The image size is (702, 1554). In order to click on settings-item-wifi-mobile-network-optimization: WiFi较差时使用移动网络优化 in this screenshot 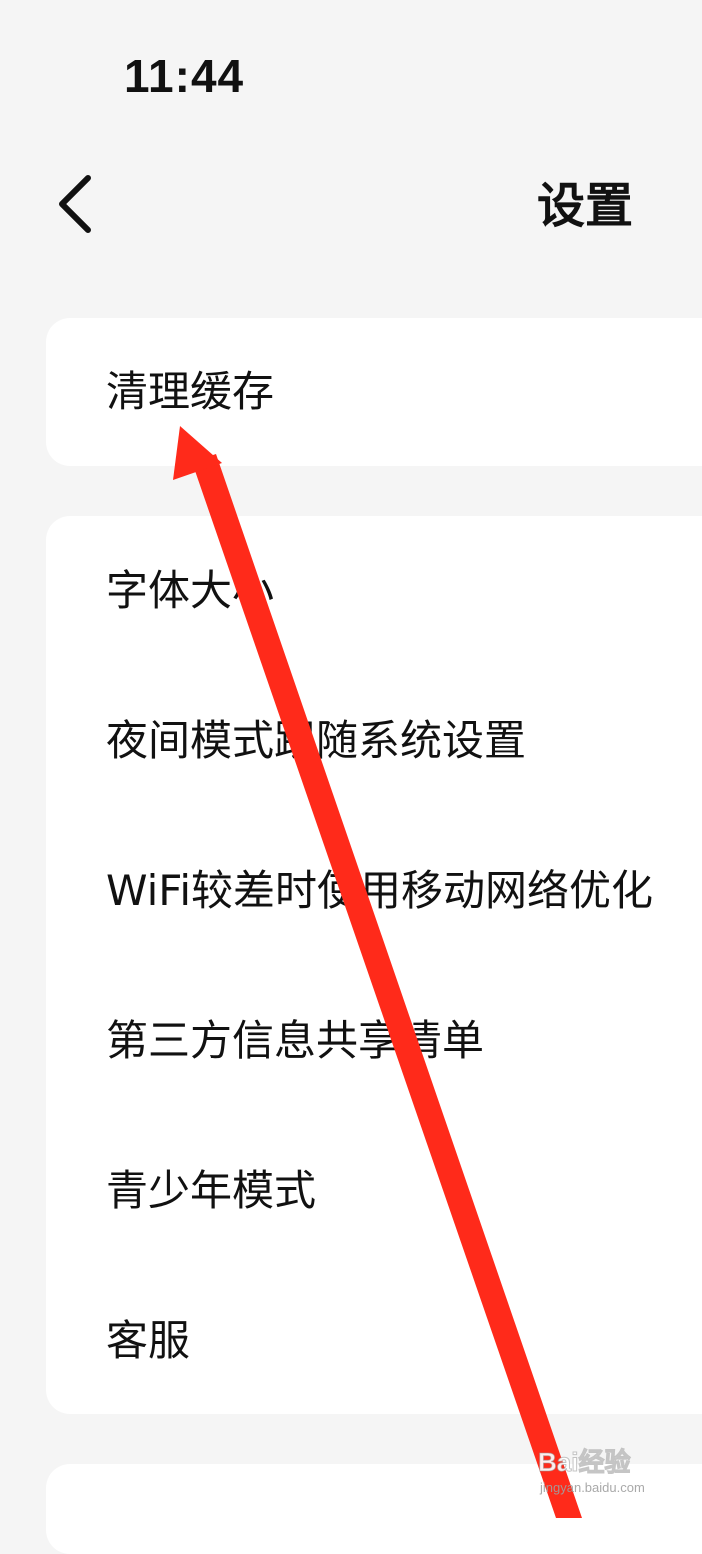, I will do `click(374, 891)`.